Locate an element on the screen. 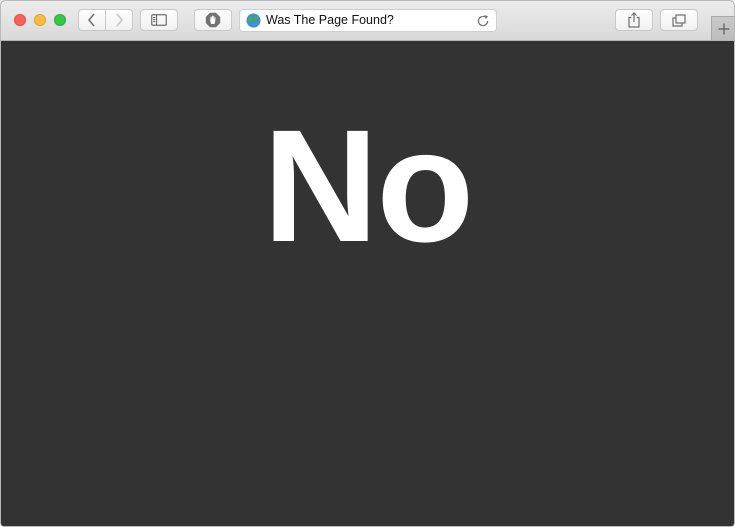  maximize-window-button is located at coordinates (60, 20).